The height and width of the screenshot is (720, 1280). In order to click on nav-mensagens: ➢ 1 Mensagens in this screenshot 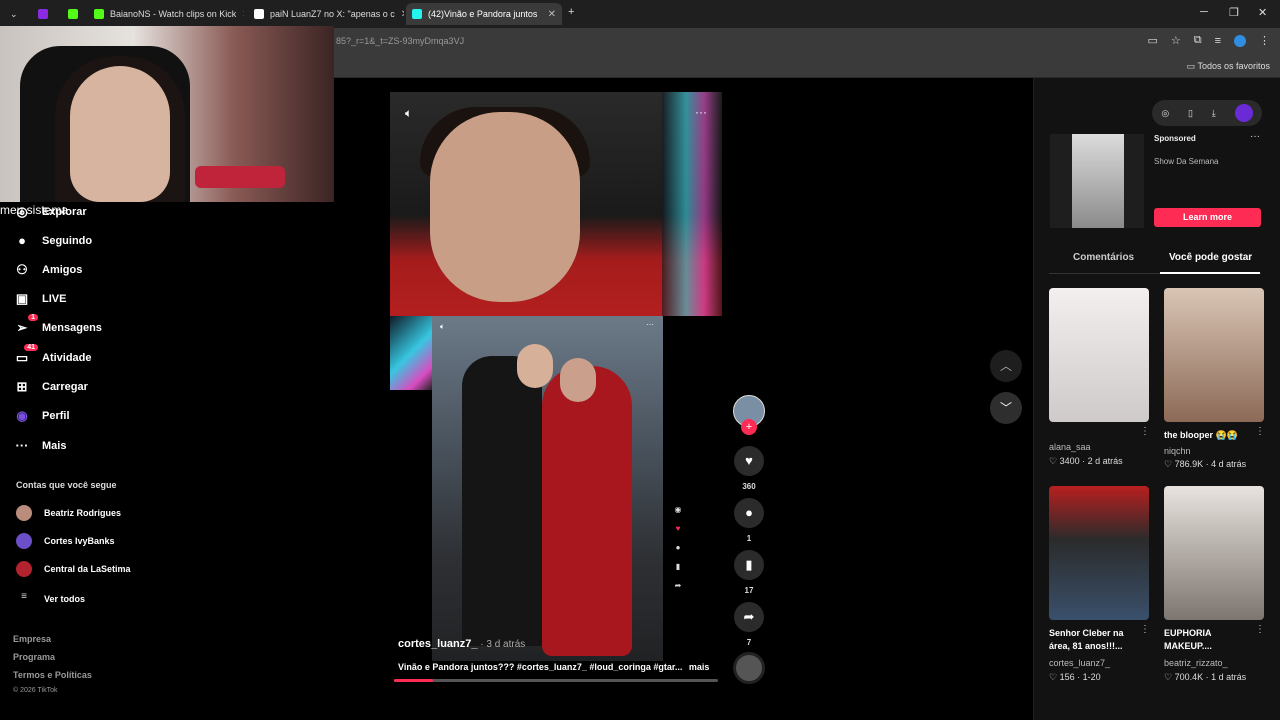, I will do `click(57, 325)`.